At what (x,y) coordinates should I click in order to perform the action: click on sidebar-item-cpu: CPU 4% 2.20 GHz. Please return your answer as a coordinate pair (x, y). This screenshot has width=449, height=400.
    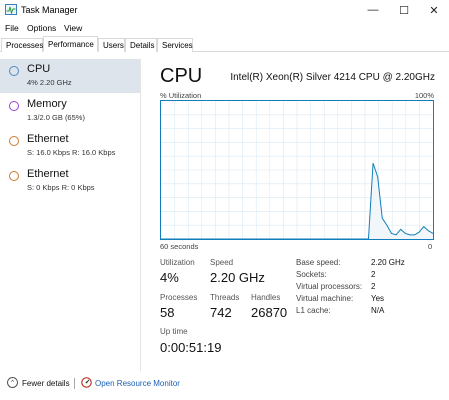
    Looking at the image, I should click on (70, 76).